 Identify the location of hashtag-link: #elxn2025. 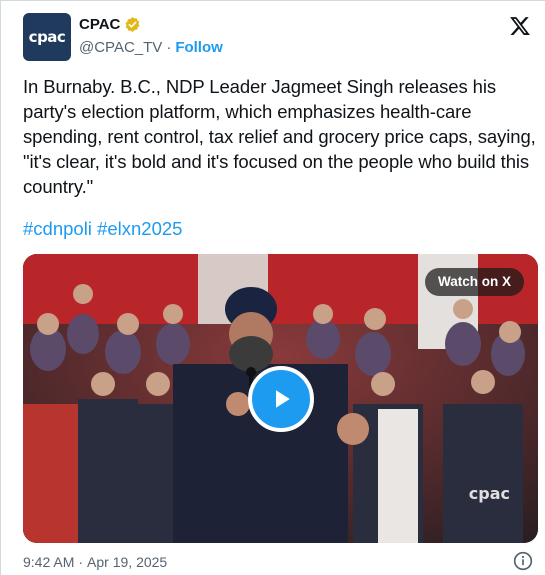
(139, 228).